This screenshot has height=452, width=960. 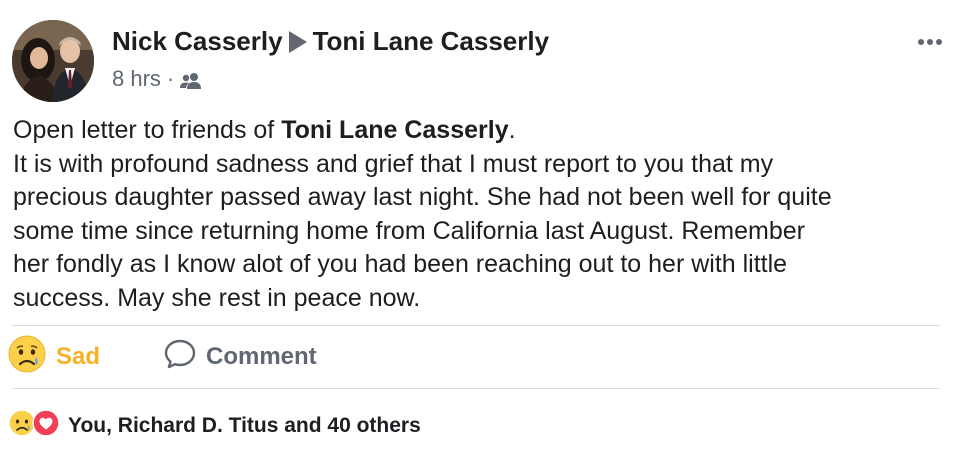 I want to click on post-header: Nick Casserly Toni Lane Casserly, so click(x=330, y=41).